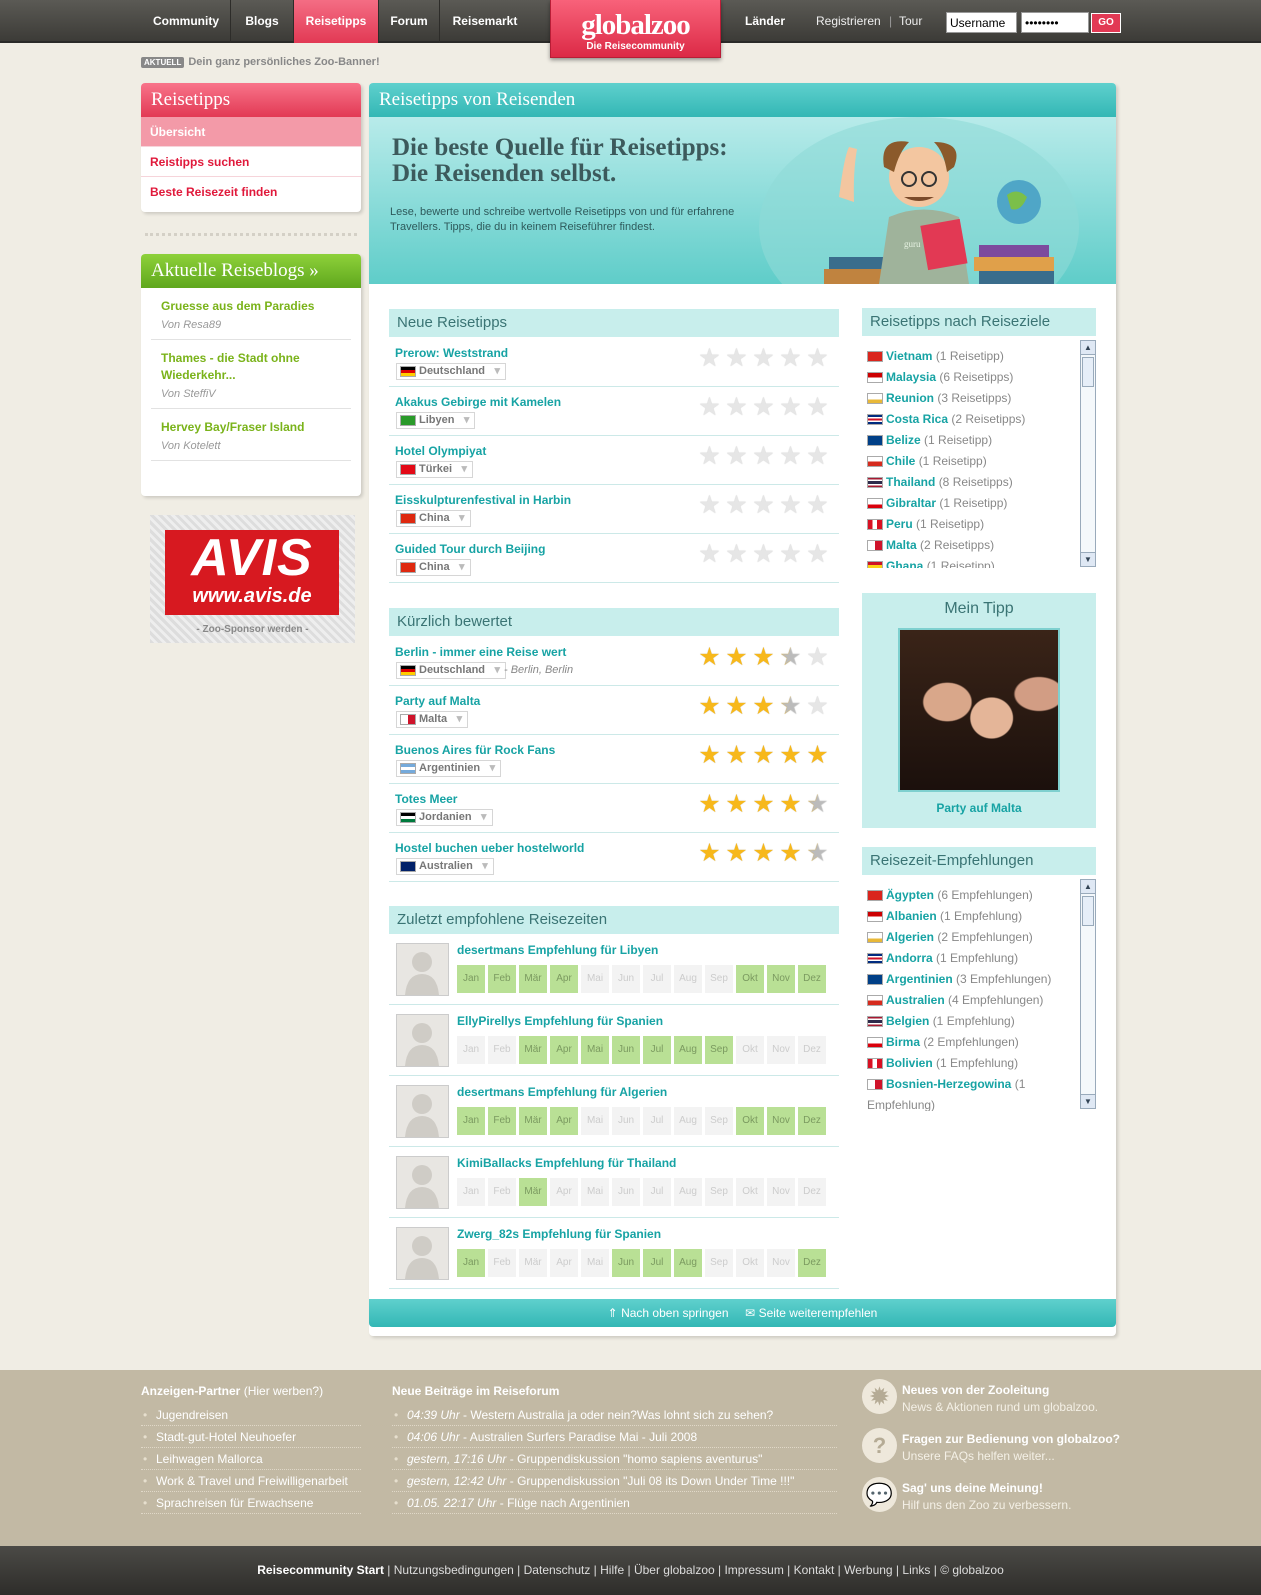 The height and width of the screenshot is (1595, 1261). I want to click on destination-link: Belize, so click(903, 440).